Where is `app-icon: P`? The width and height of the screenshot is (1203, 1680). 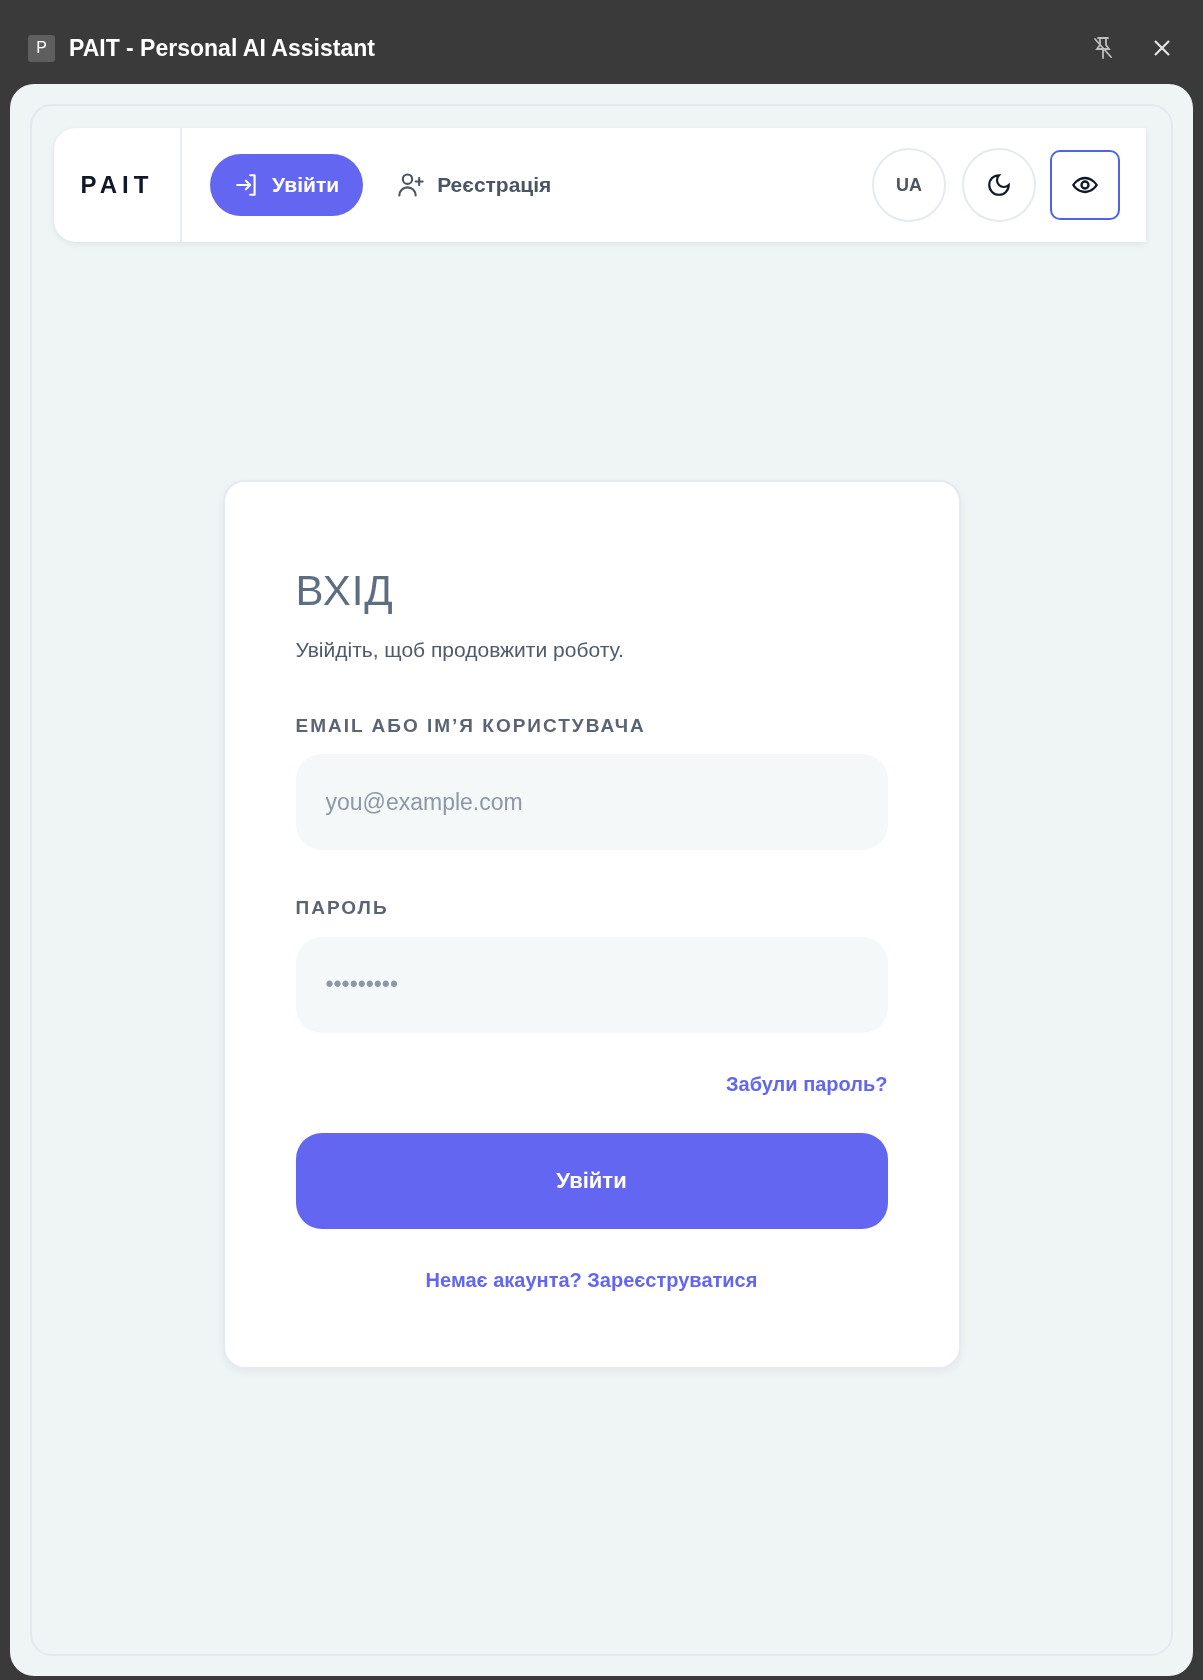 app-icon: P is located at coordinates (41, 48).